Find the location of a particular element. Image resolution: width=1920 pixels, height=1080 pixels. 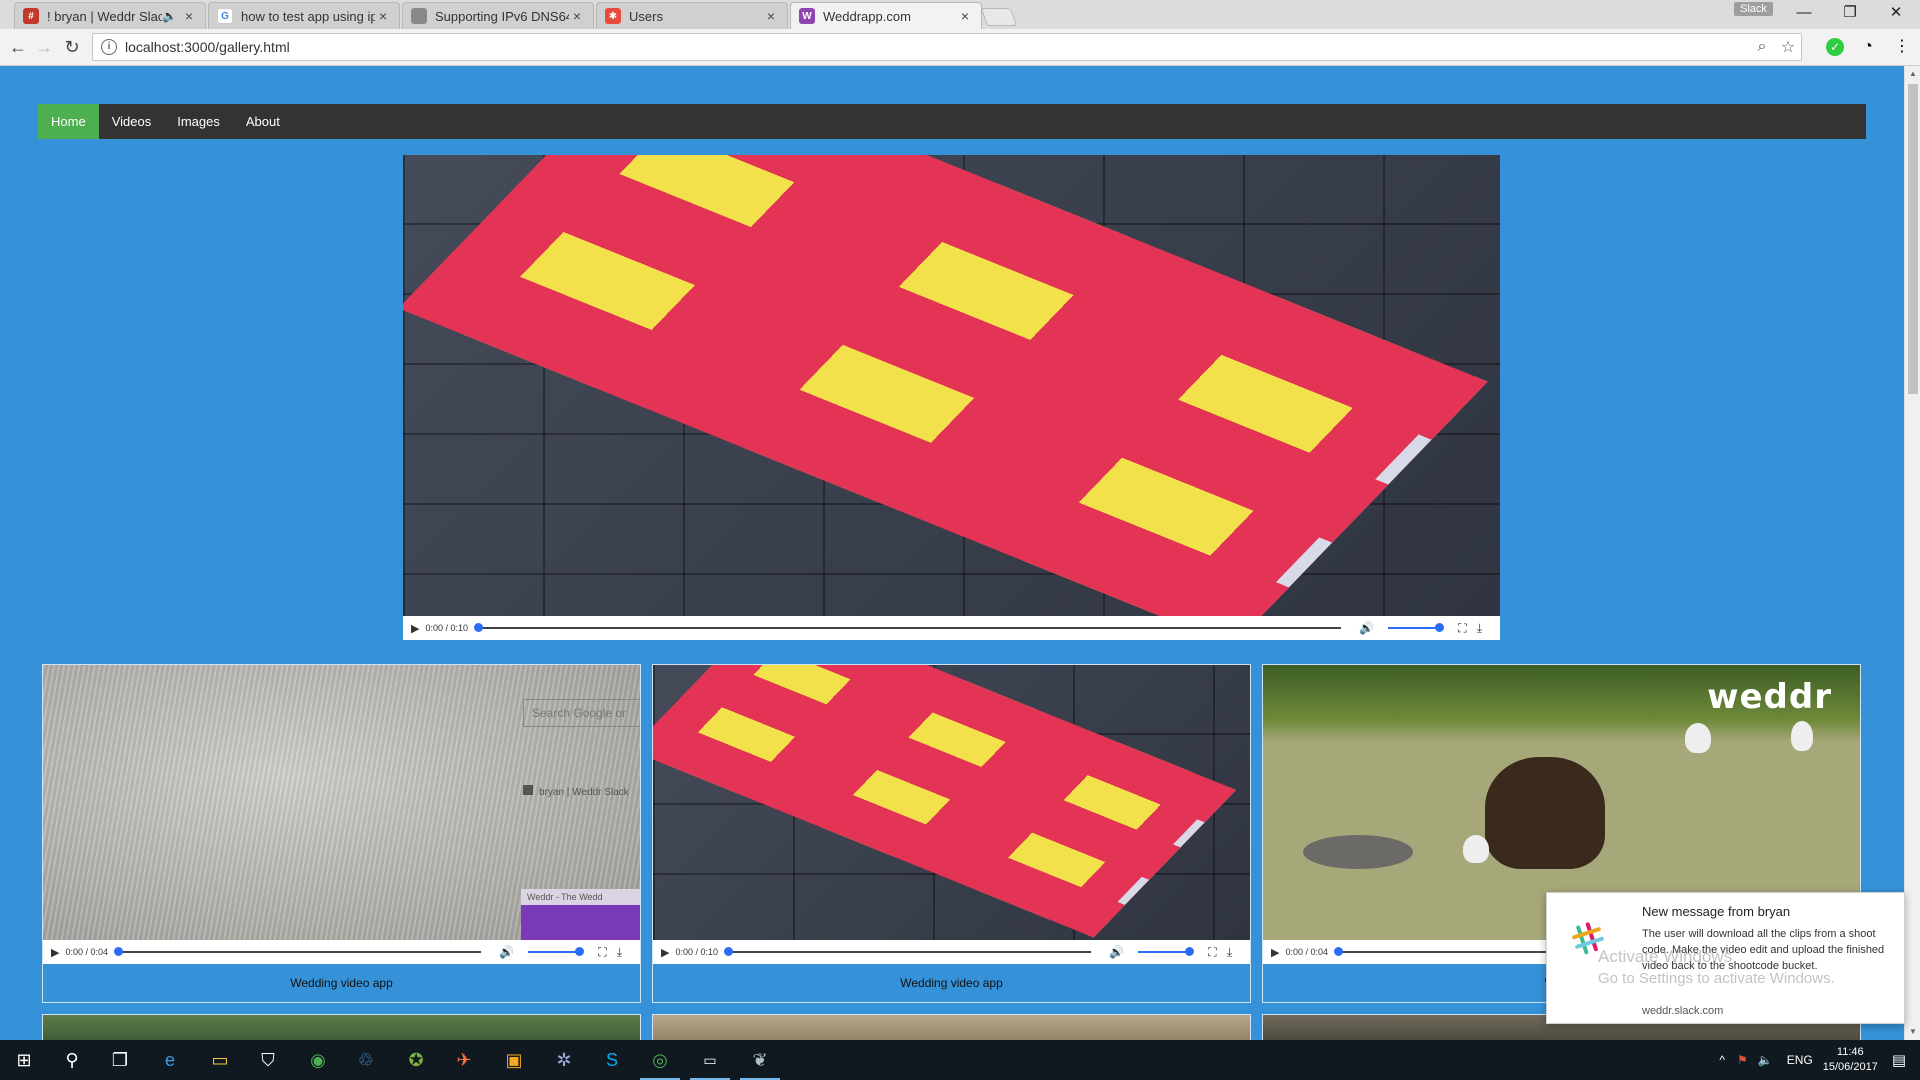

restore-icon: ❐ is located at coordinates (1850, 14).